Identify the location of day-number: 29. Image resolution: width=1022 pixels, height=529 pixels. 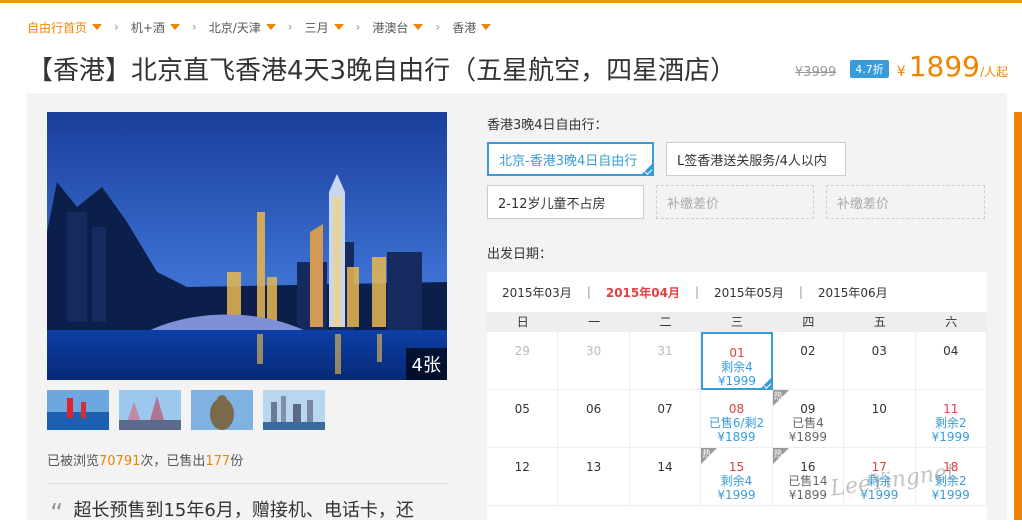
(522, 351).